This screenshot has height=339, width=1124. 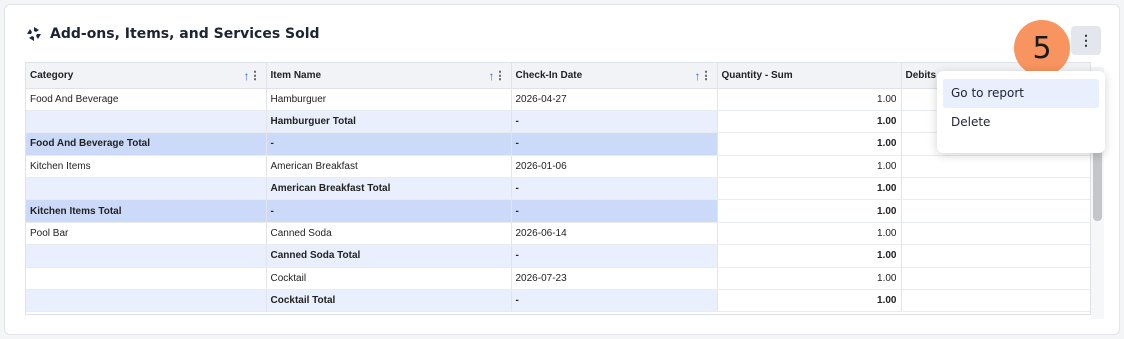 I want to click on column-header-quantity-sum: Quantity - Sum, so click(x=809, y=76).